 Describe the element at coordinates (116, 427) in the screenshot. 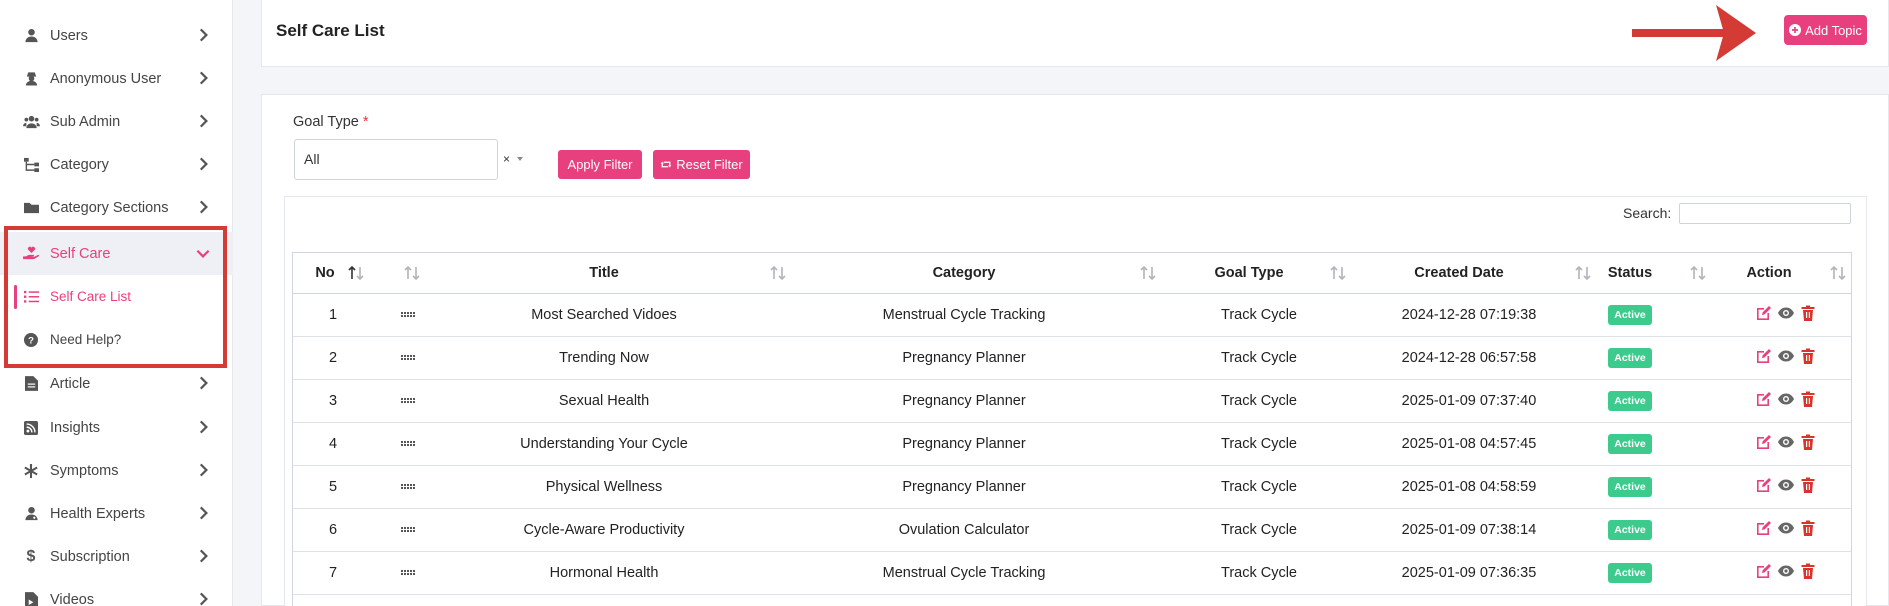

I see `sidebar-item-insights: Insights` at that location.